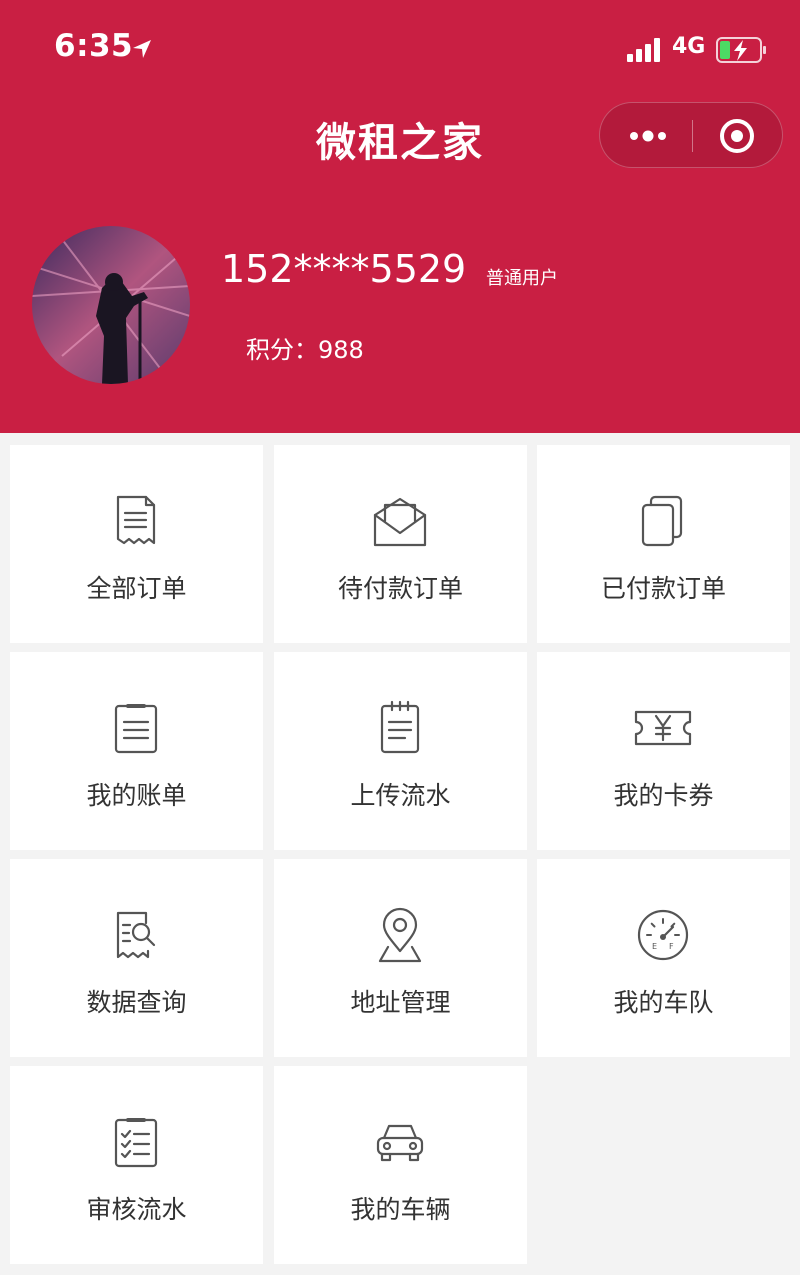  Describe the element at coordinates (737, 136) in the screenshot. I see `close-target-icon` at that location.